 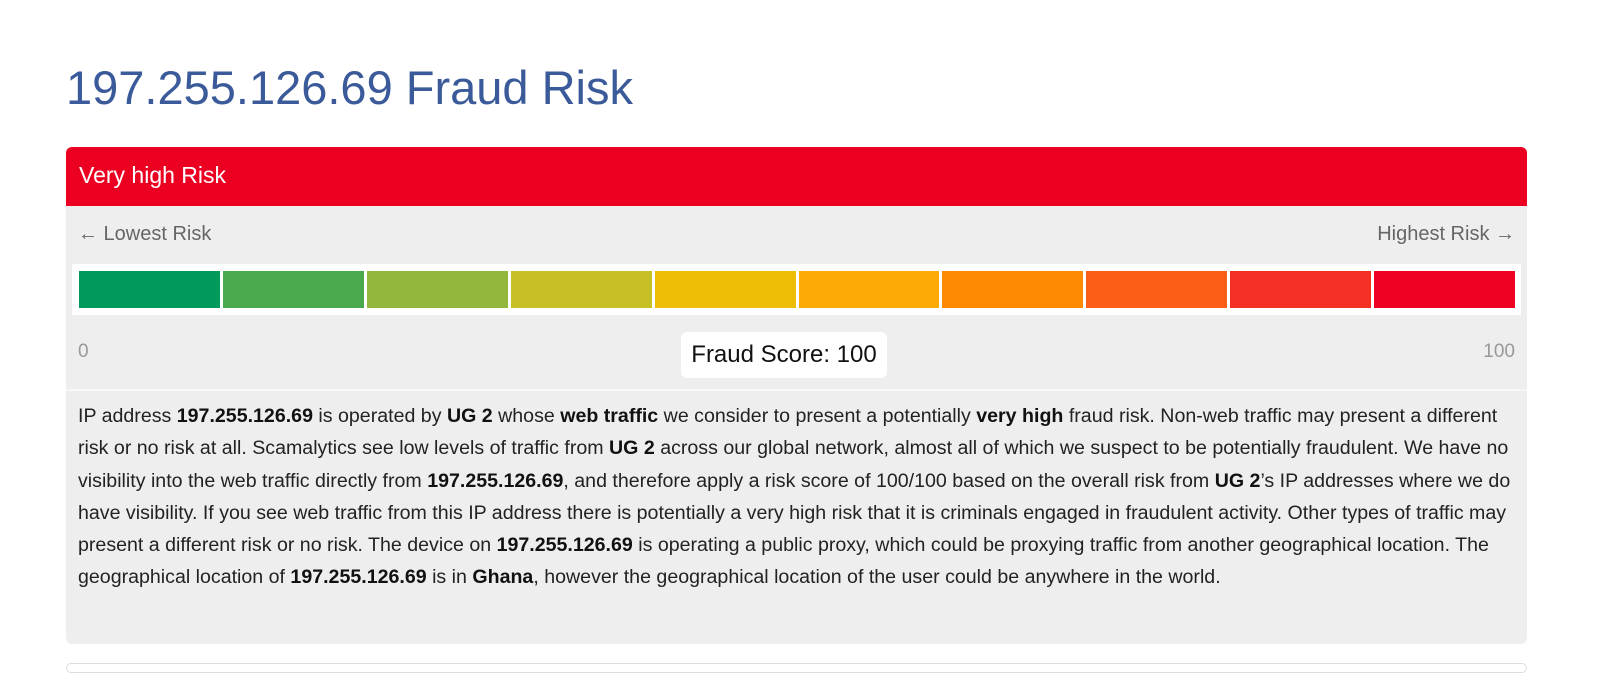 I want to click on description-text: whose, so click(x=526, y=416).